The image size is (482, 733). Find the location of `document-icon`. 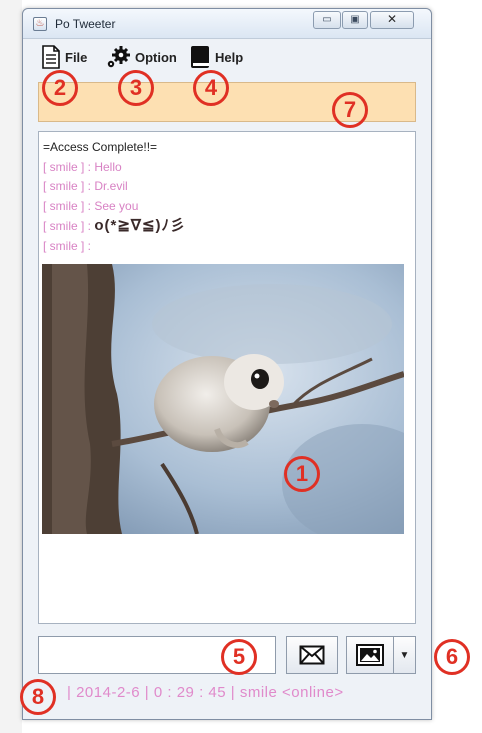

document-icon is located at coordinates (51, 57).